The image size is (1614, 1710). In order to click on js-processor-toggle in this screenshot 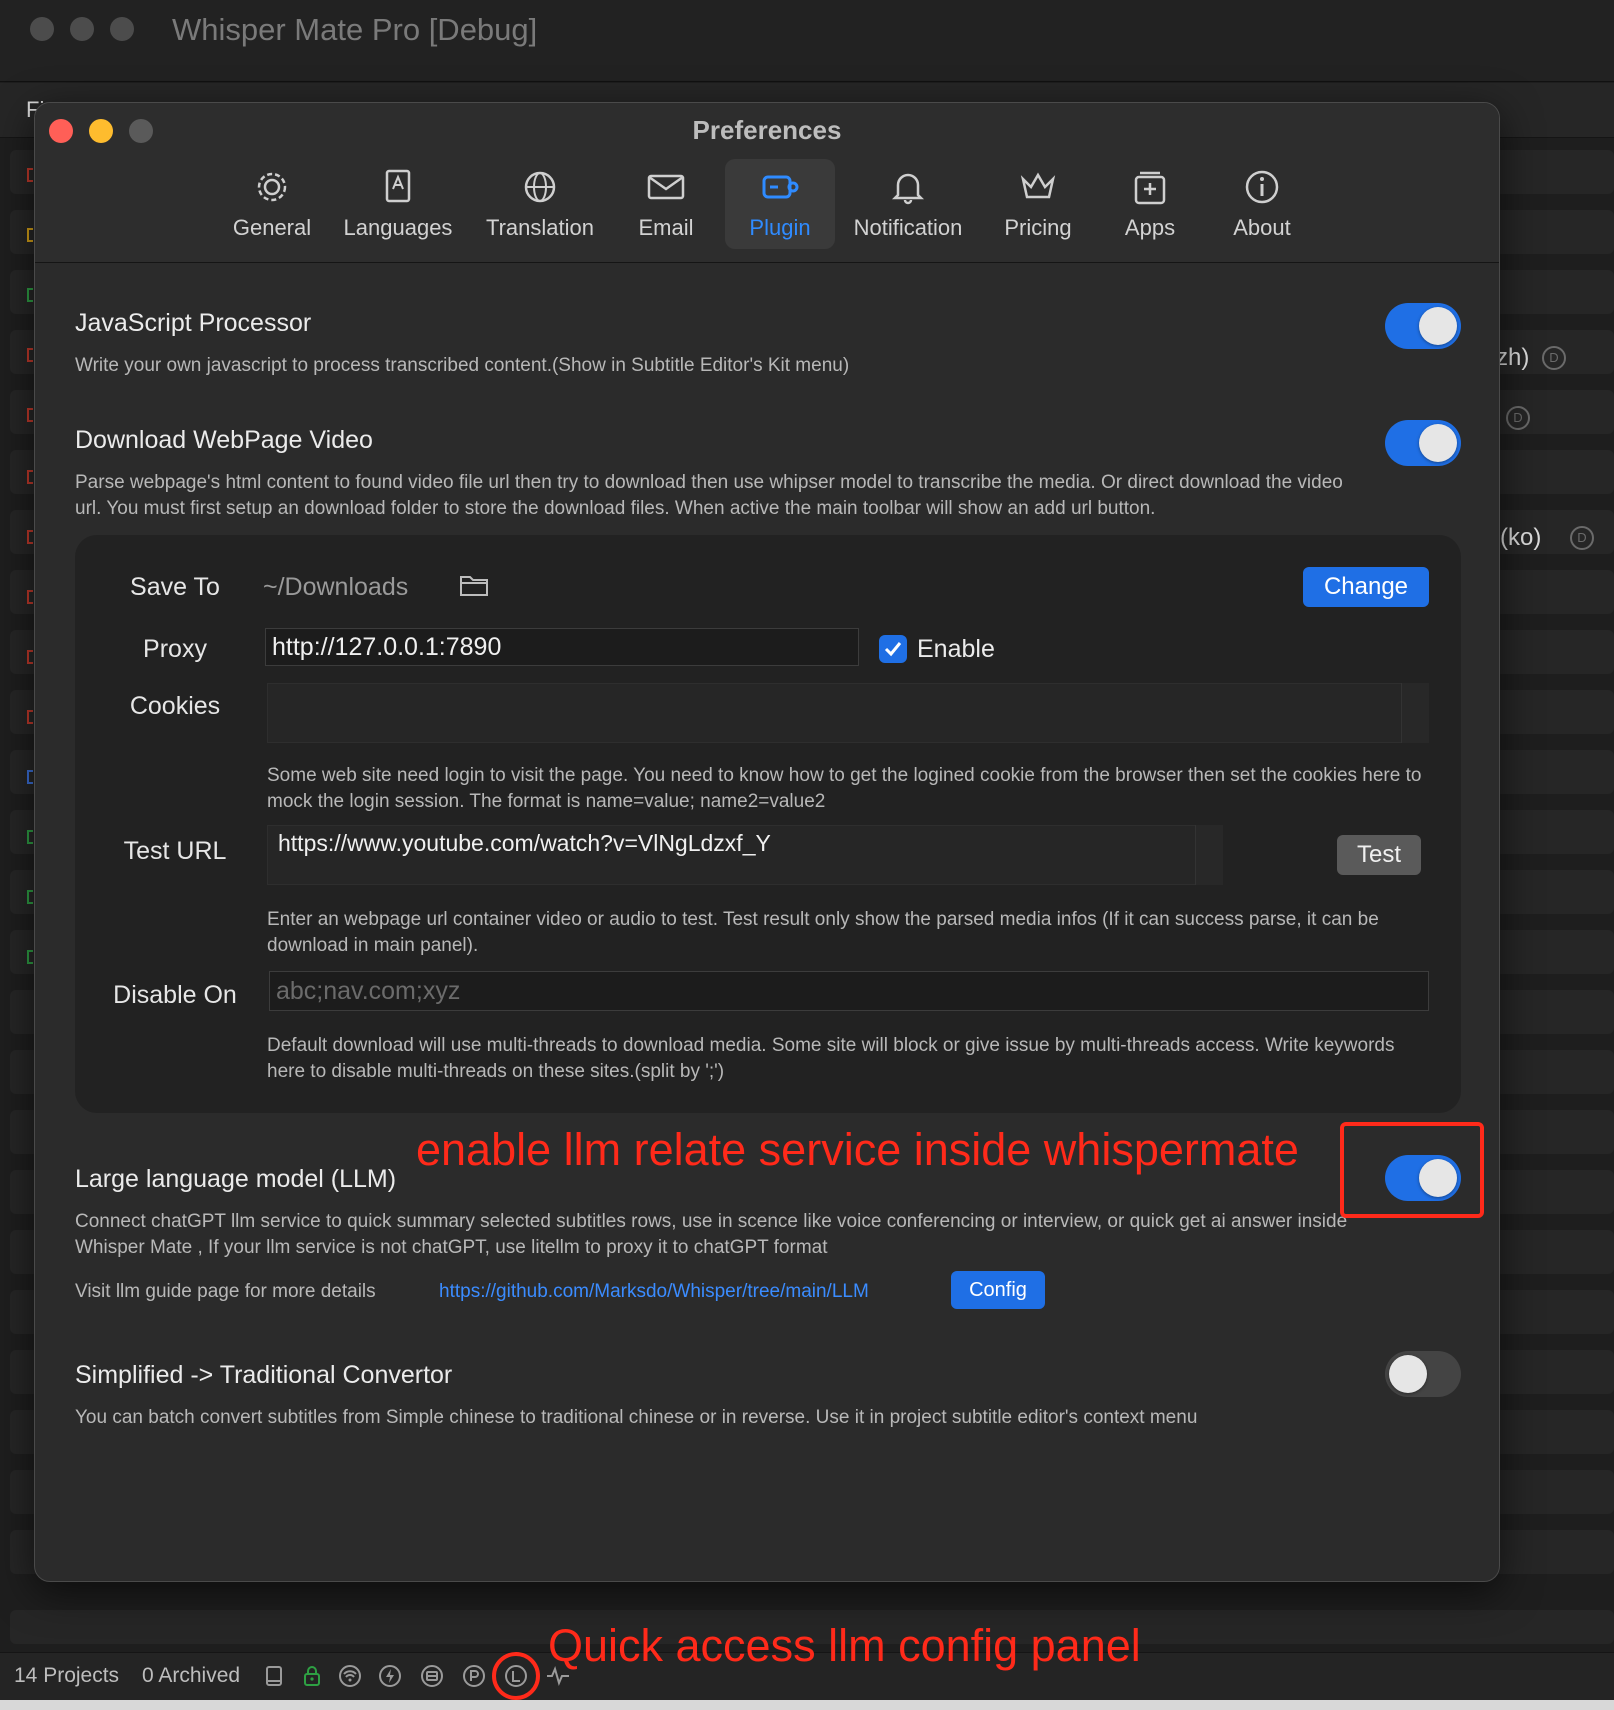, I will do `click(1423, 326)`.